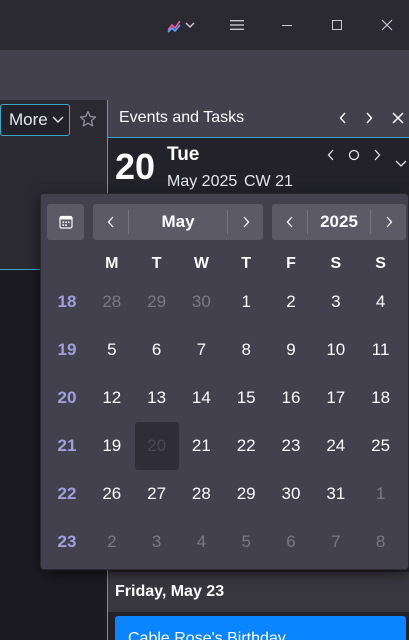 Image resolution: width=409 pixels, height=640 pixels. I want to click on minimize-icon, so click(287, 25).